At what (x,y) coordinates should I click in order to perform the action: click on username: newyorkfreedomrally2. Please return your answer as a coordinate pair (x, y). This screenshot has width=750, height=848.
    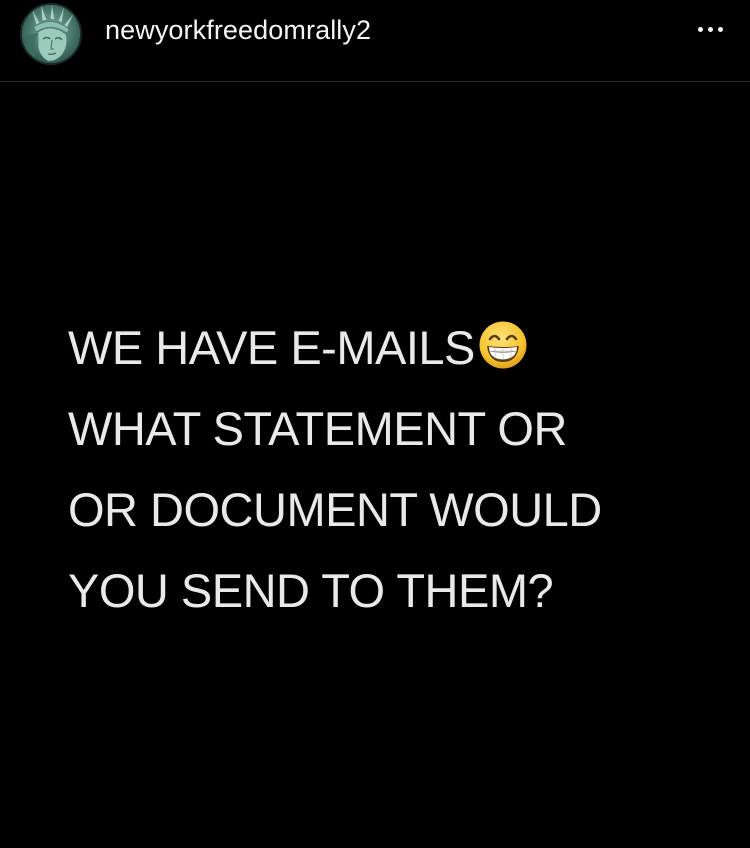
    Looking at the image, I should click on (238, 30).